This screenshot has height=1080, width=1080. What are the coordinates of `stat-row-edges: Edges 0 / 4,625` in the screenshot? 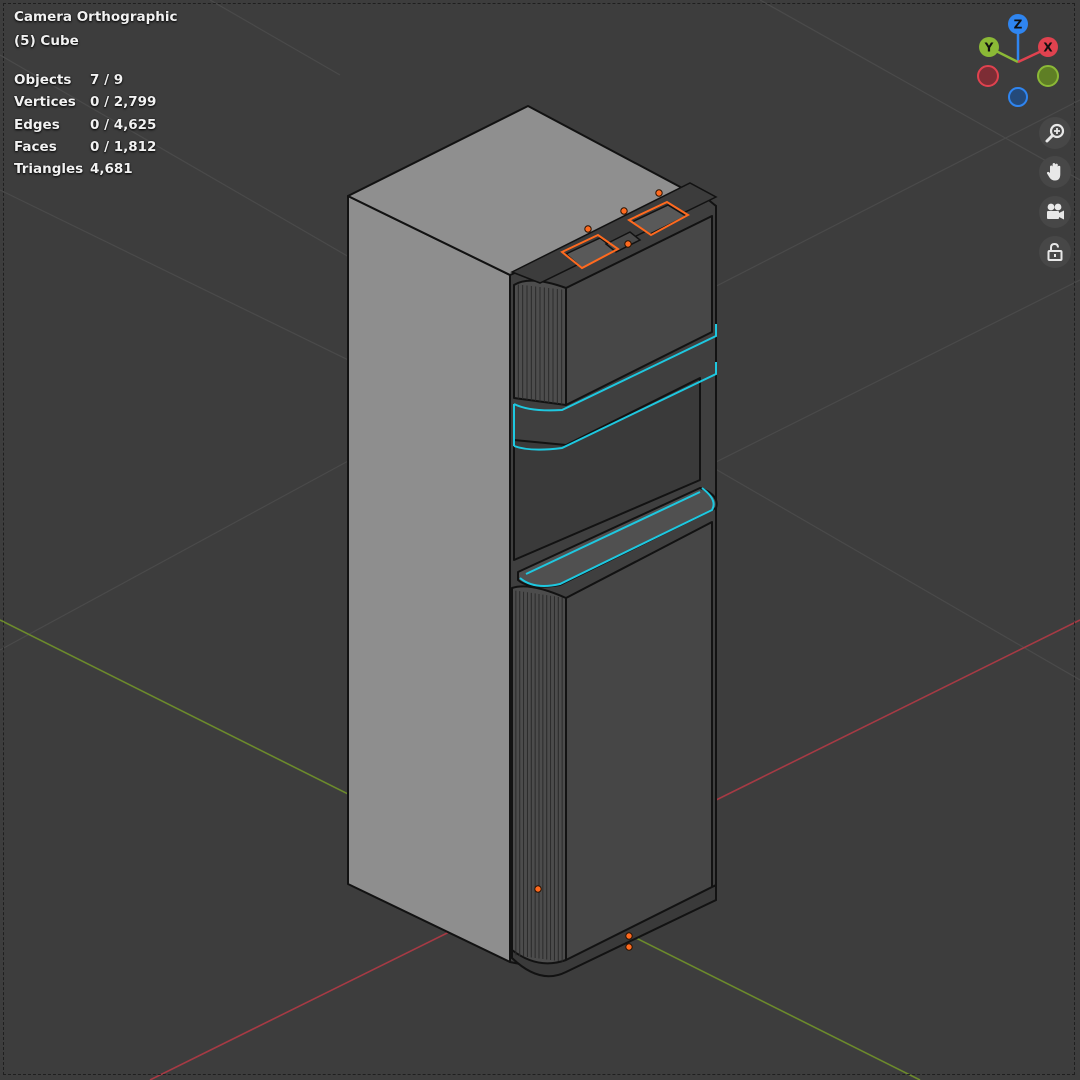 It's located at (85, 125).